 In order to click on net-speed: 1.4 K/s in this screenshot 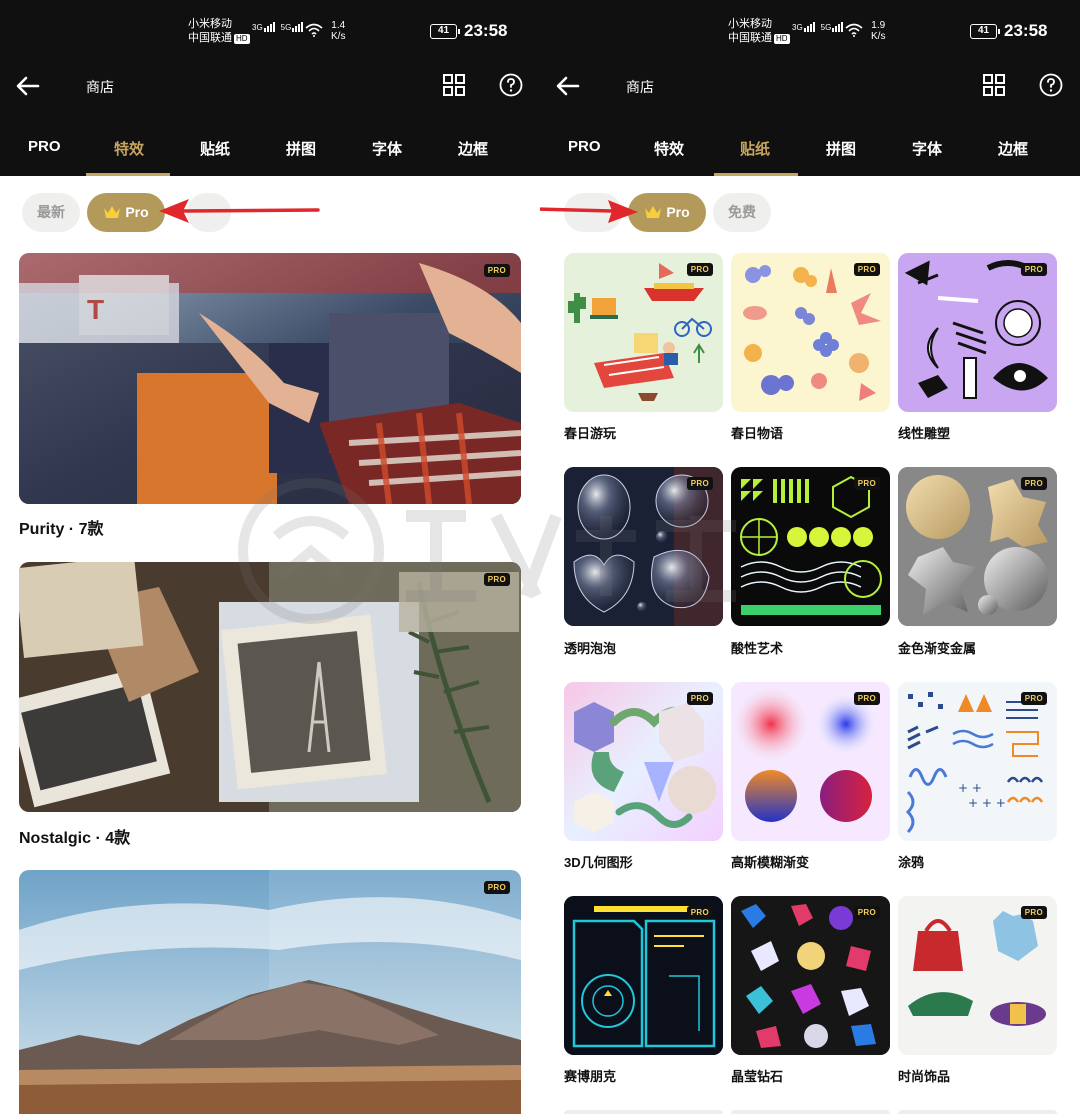, I will do `click(338, 31)`.